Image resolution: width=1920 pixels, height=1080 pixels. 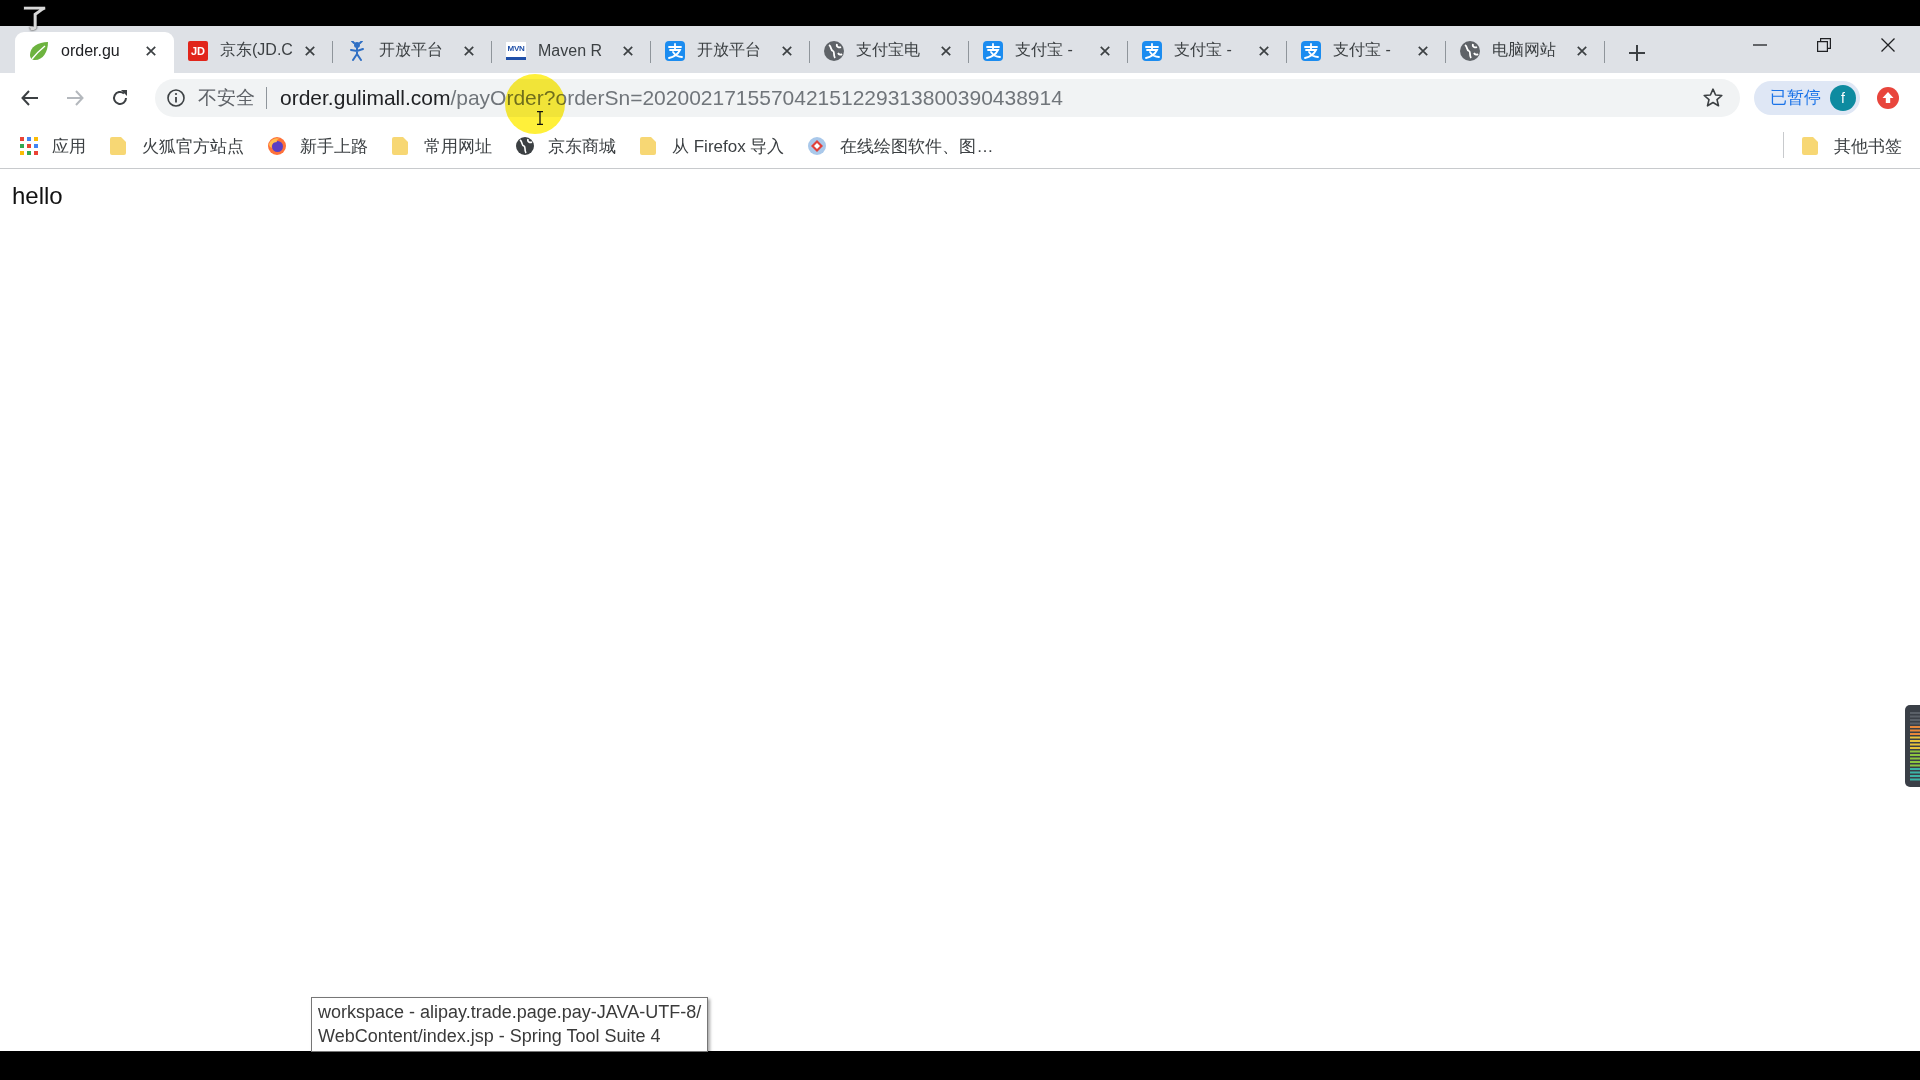 I want to click on bookmark-item: 新手上路, so click(x=318, y=146).